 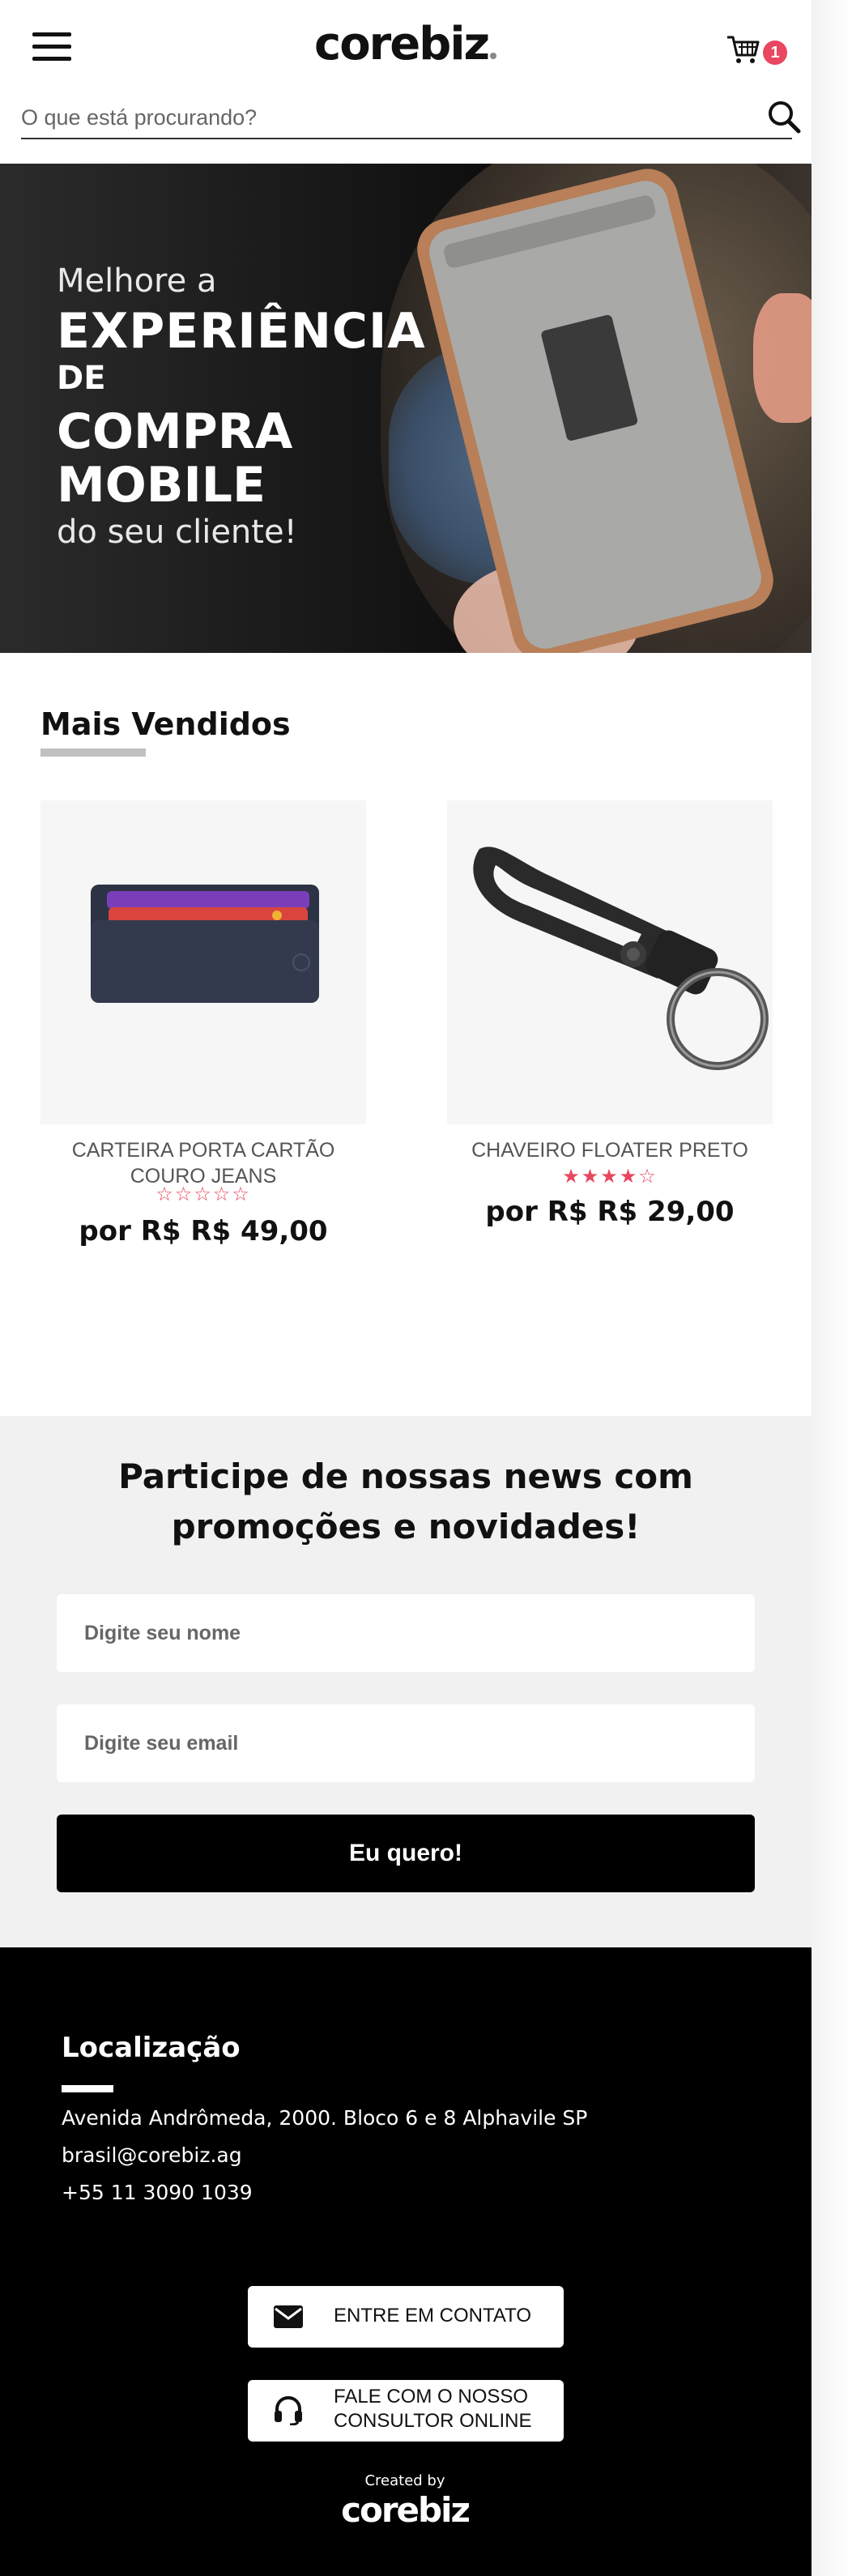 What do you see at coordinates (402, 44) in the screenshot?
I see `logo-text: corebiz` at bounding box center [402, 44].